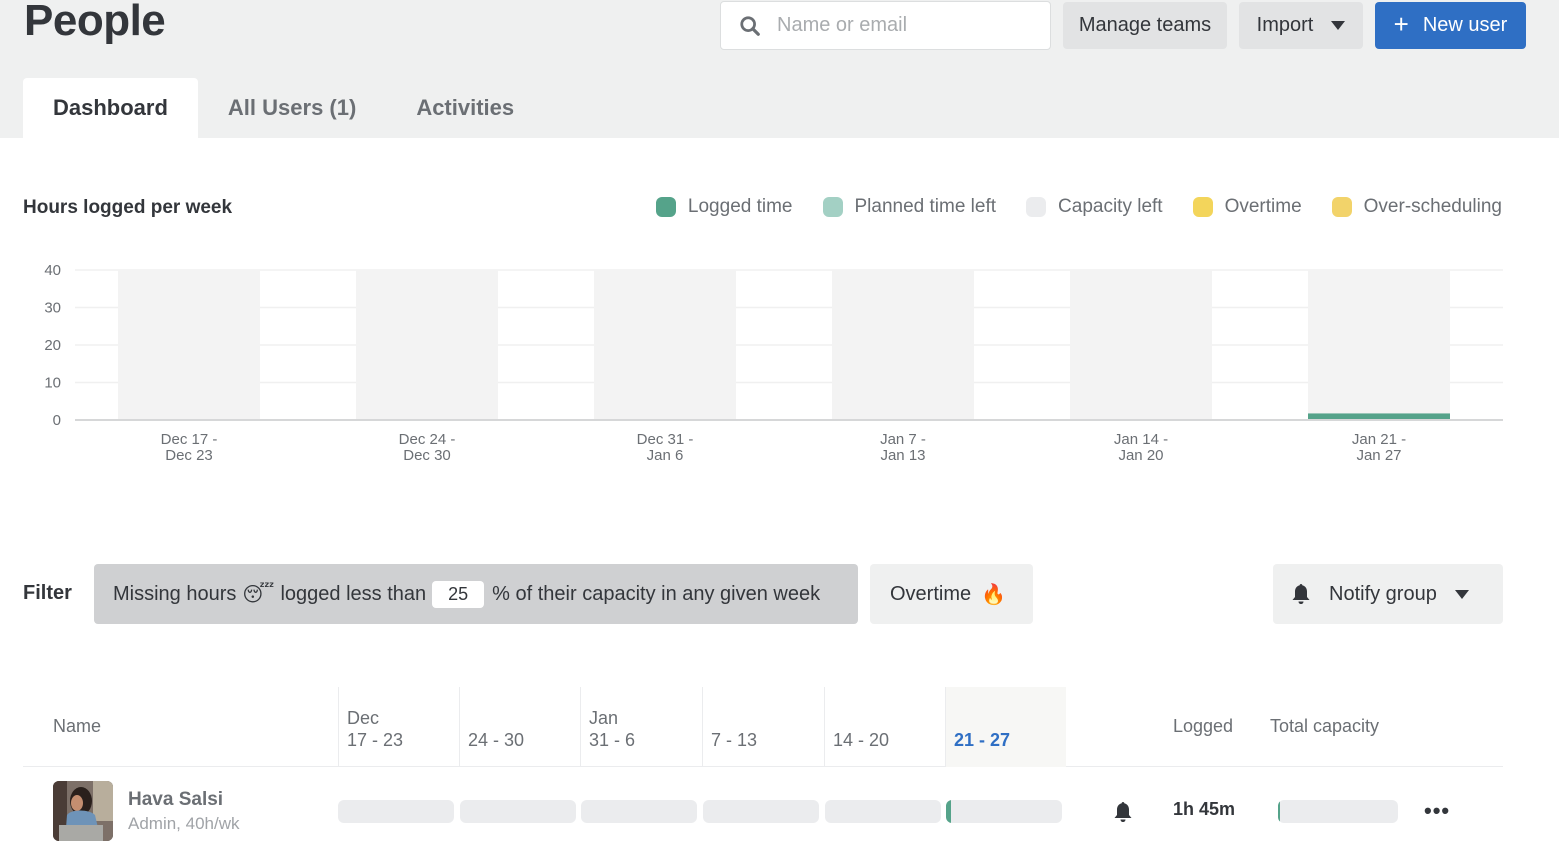  Describe the element at coordinates (1338, 811) in the screenshot. I see `capacity-progress-bar` at that location.